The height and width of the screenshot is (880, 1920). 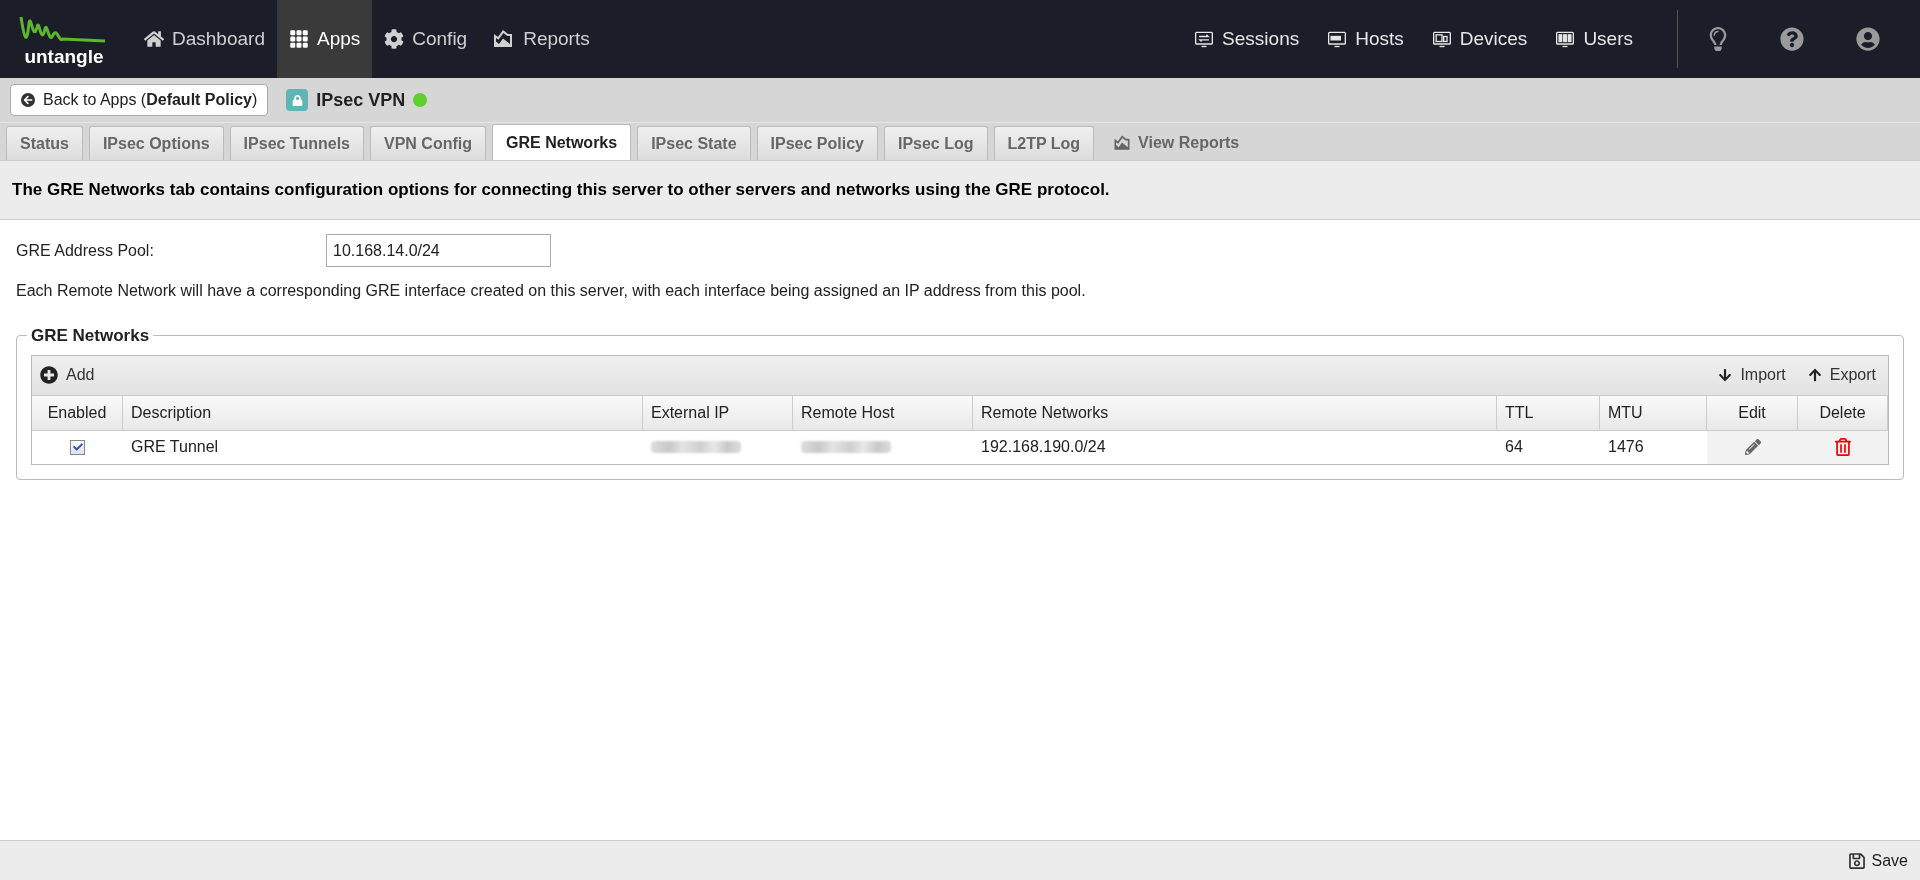 I want to click on nav-item: Config, so click(x=426, y=39).